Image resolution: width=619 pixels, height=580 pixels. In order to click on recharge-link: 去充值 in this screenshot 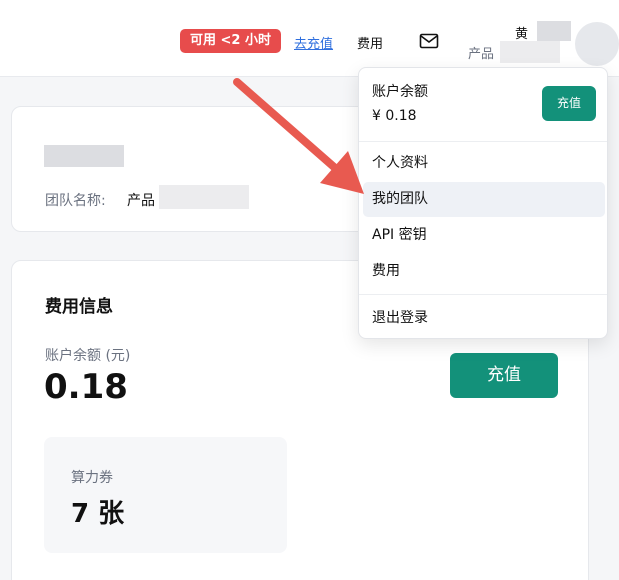, I will do `click(313, 42)`.